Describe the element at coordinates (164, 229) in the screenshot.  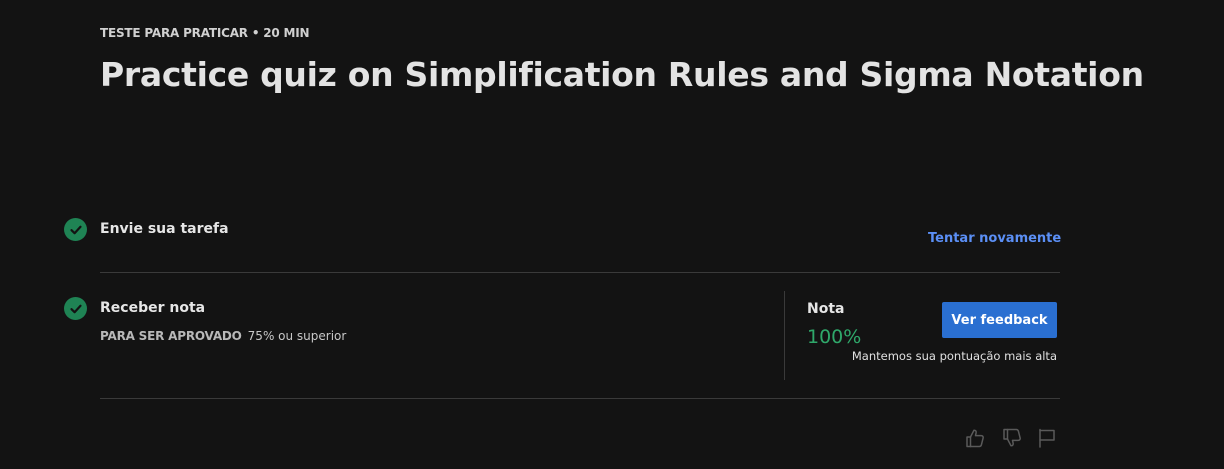
I see `step-submit-title: Envie sua tarefa` at that location.